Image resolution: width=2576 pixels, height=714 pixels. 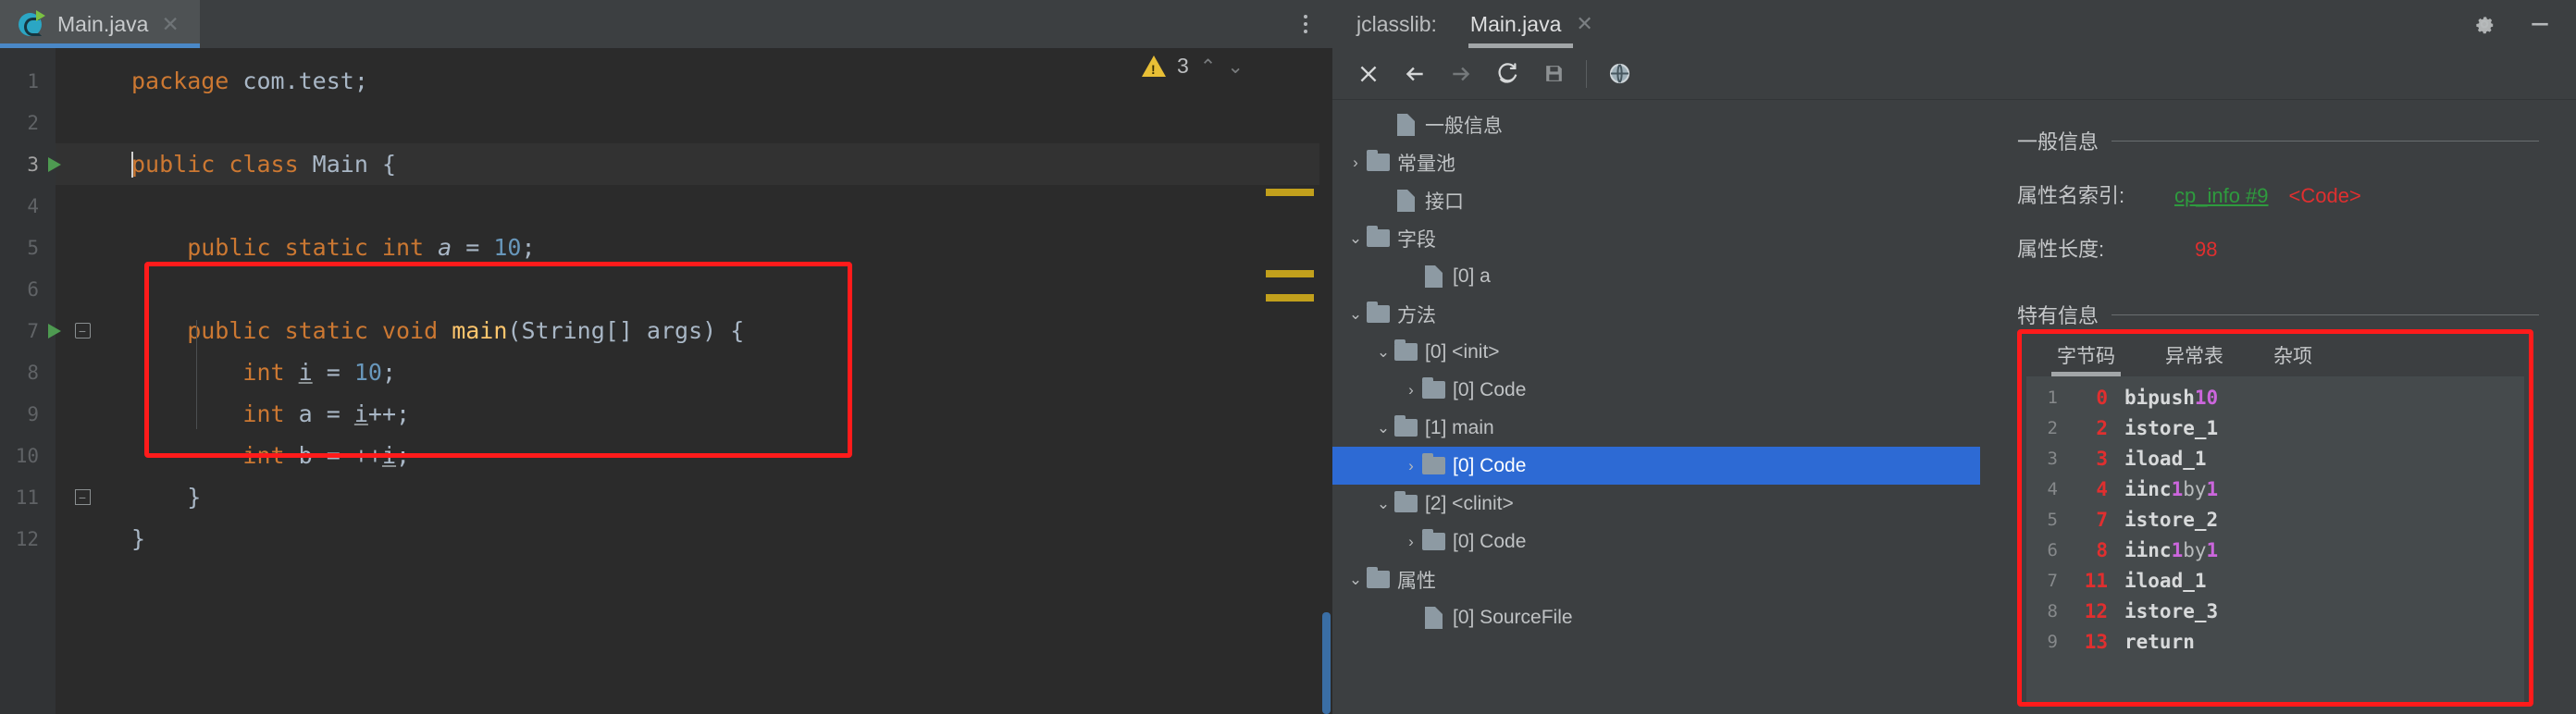 I want to click on code-line: public static int a = 10;, so click(x=731, y=247).